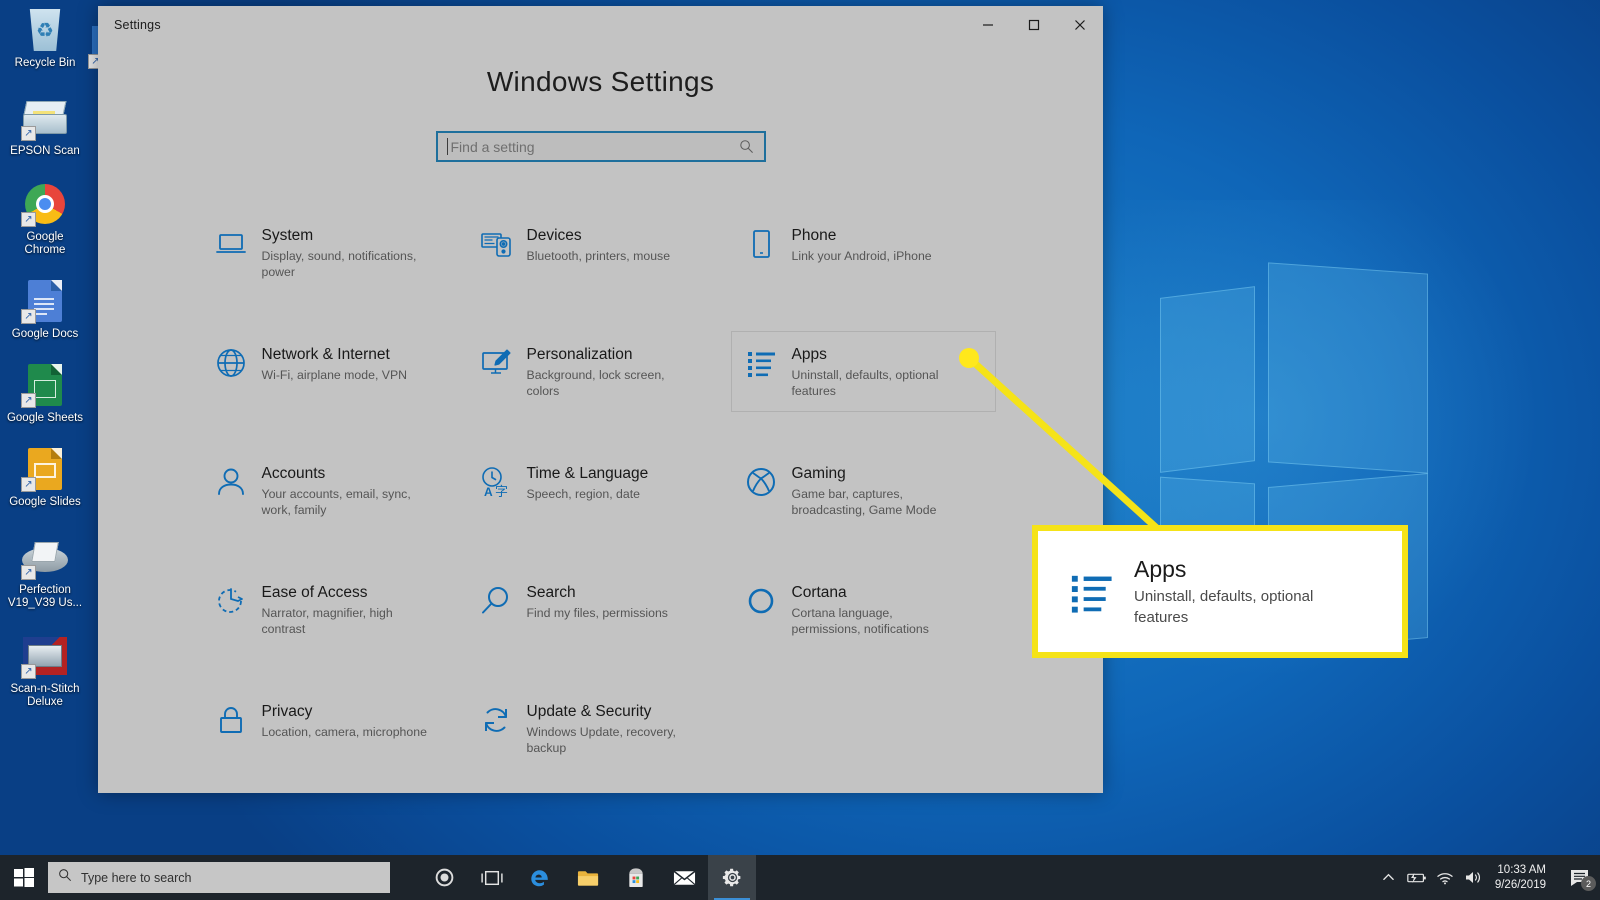  I want to click on settings-tile-devices: Devices Bluetooth, printers, mouse, so click(598, 252).